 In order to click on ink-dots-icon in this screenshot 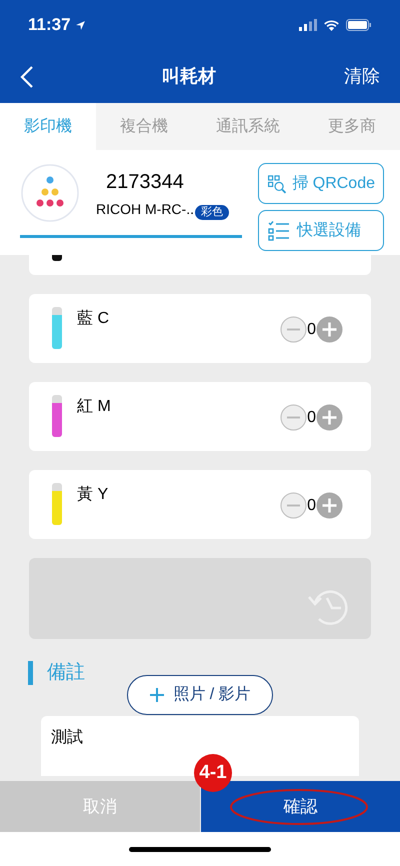, I will do `click(50, 193)`.